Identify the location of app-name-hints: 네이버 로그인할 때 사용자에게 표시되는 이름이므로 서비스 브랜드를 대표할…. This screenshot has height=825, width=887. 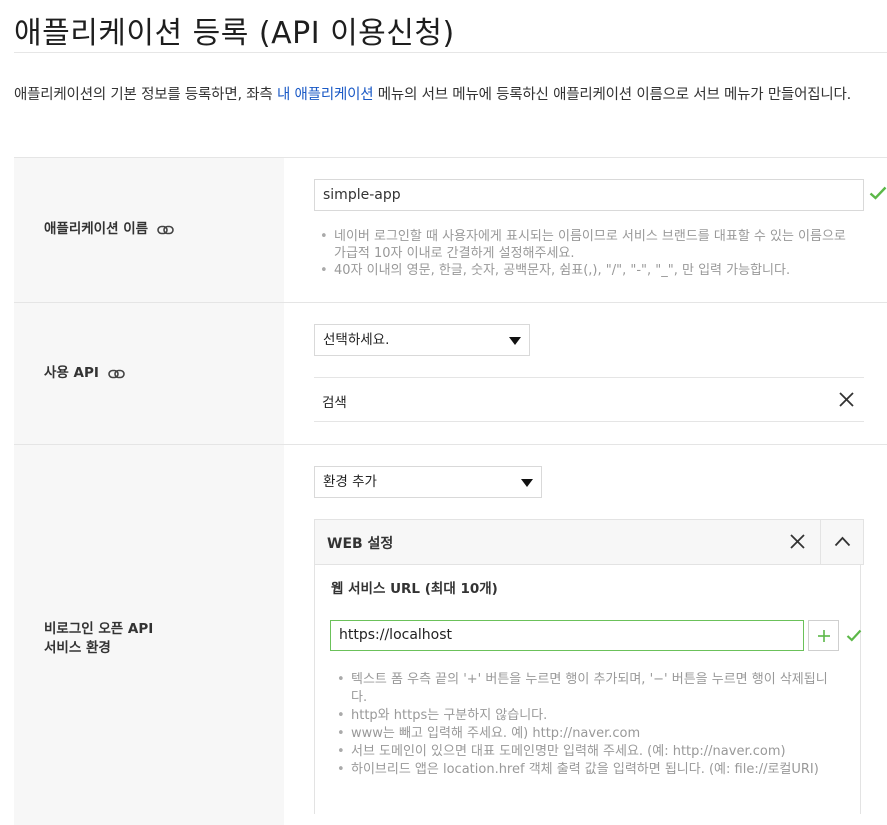
(586, 253).